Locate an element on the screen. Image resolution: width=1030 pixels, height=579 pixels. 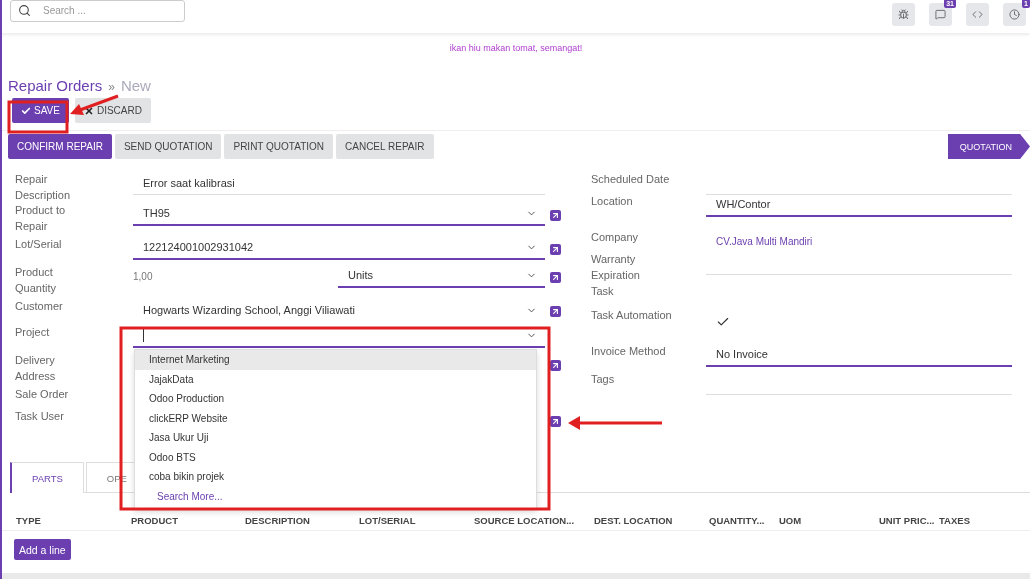
breadcrumb-link: Repair Orders is located at coordinates (55, 85).